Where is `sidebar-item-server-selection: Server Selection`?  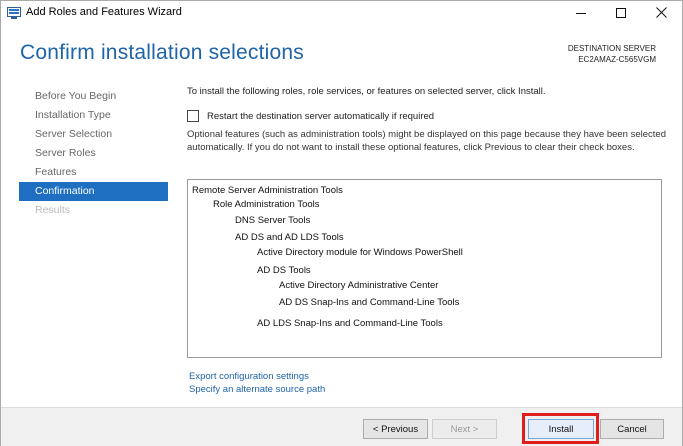
sidebar-item-server-selection: Server Selection is located at coordinates (93, 134).